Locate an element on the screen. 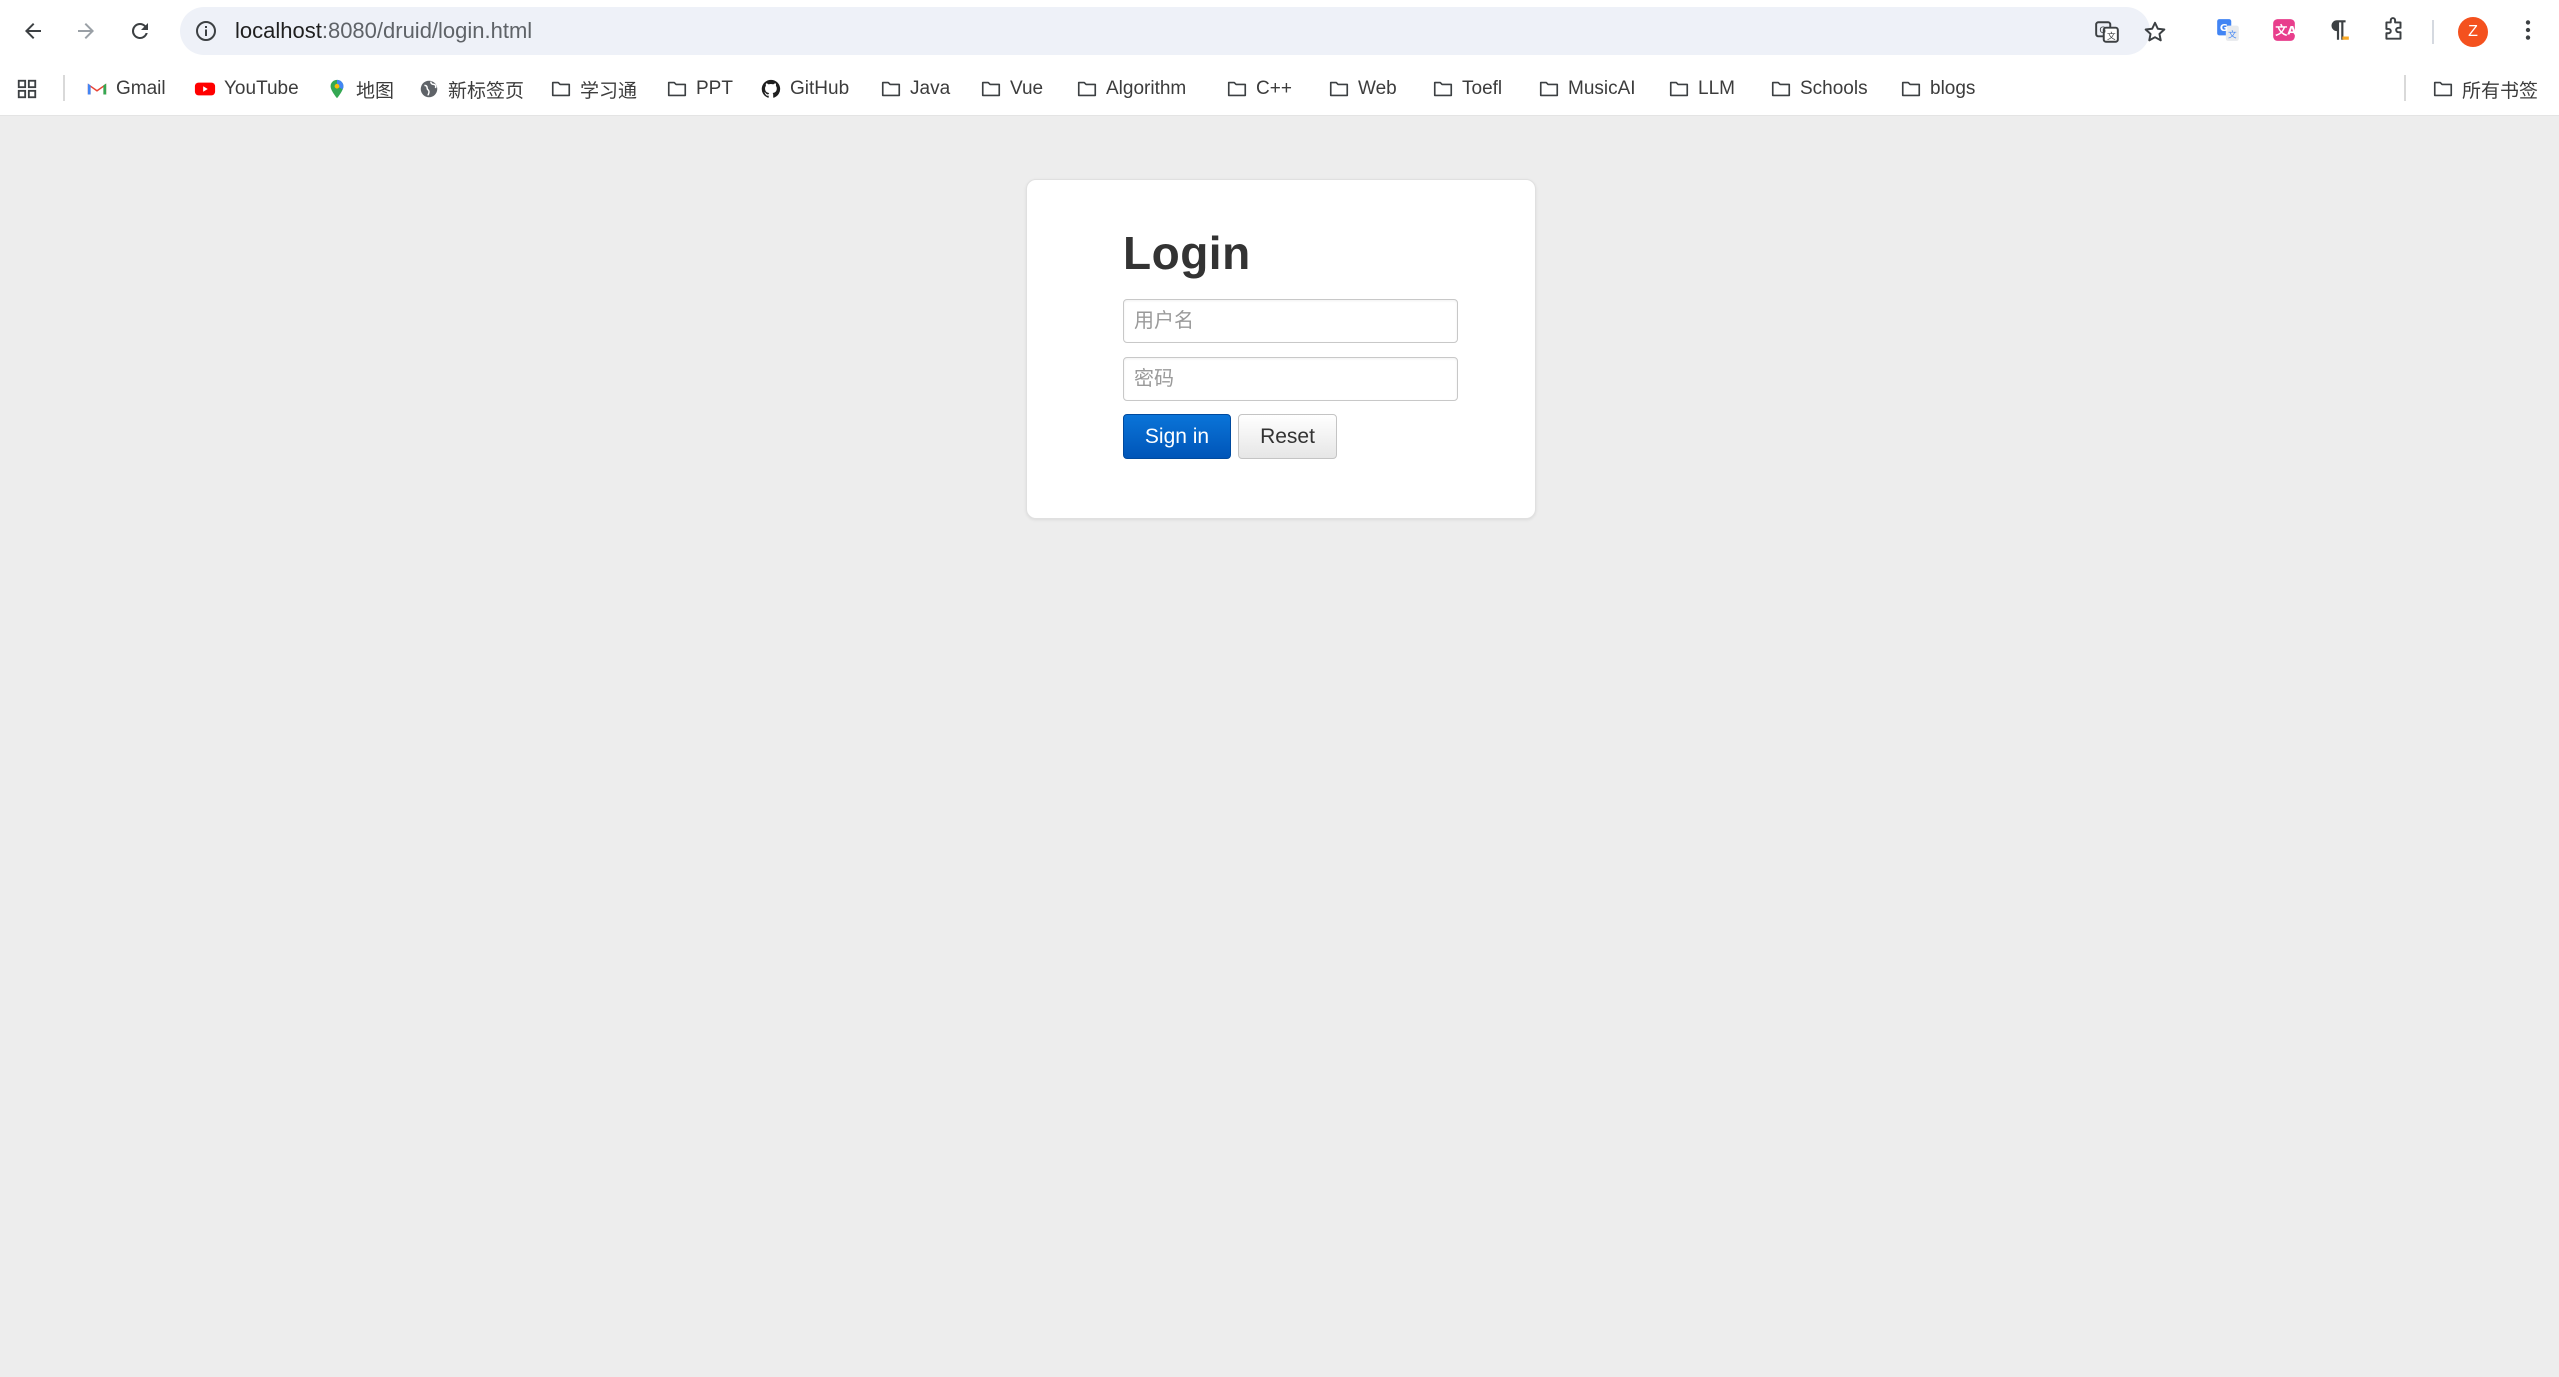 The height and width of the screenshot is (1377, 2559). bookmark-label: C++ is located at coordinates (1274, 88).